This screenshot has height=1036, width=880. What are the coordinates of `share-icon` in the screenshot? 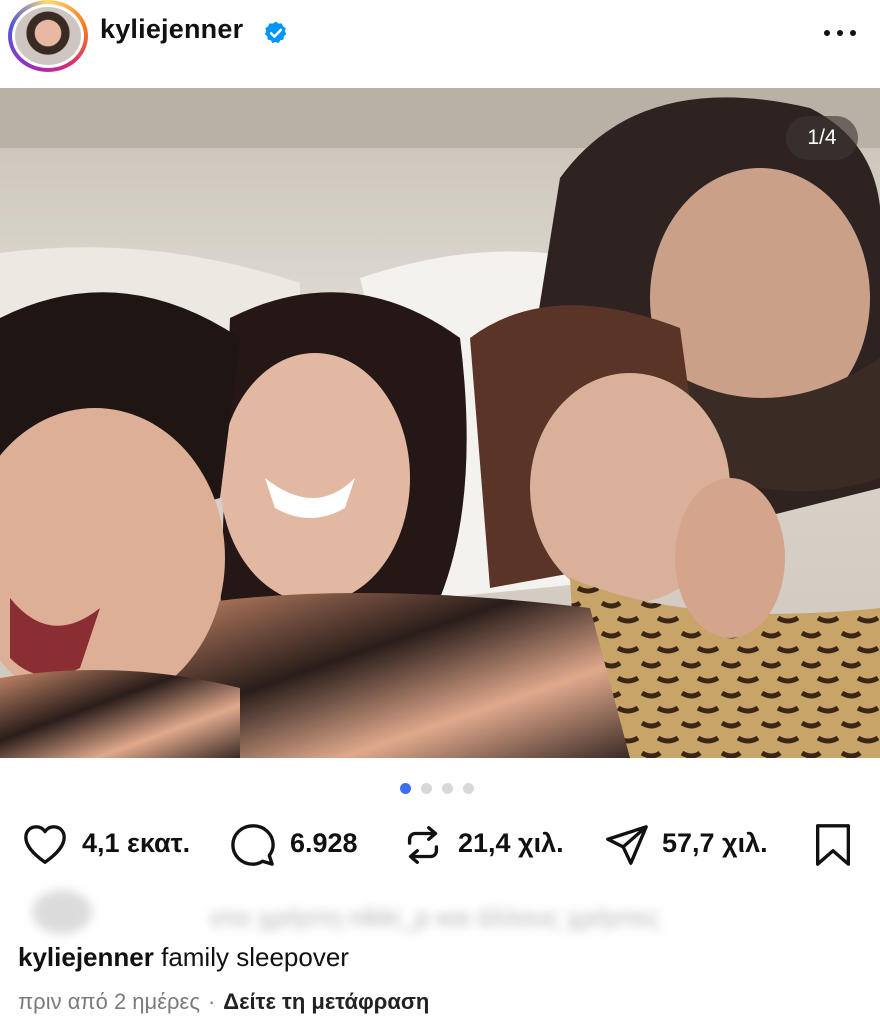 It's located at (627, 845).